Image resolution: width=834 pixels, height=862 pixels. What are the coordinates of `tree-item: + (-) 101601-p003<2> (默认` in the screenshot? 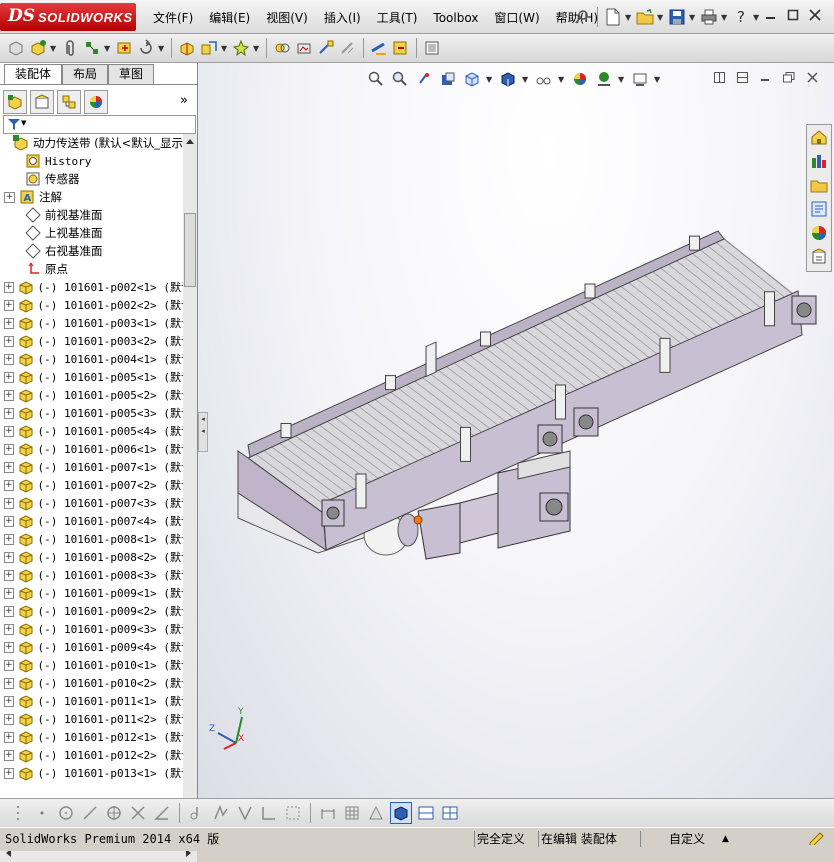 It's located at (91, 341).